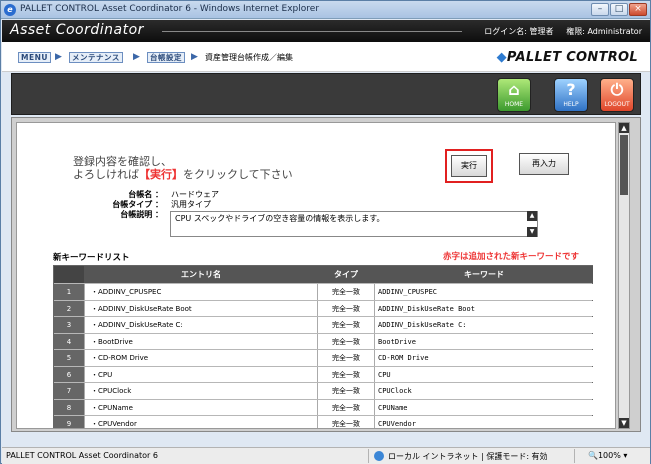 This screenshot has height=464, width=651. What do you see at coordinates (607, 455) in the screenshot?
I see `zoom-level: 🔍100% ▾` at bounding box center [607, 455].